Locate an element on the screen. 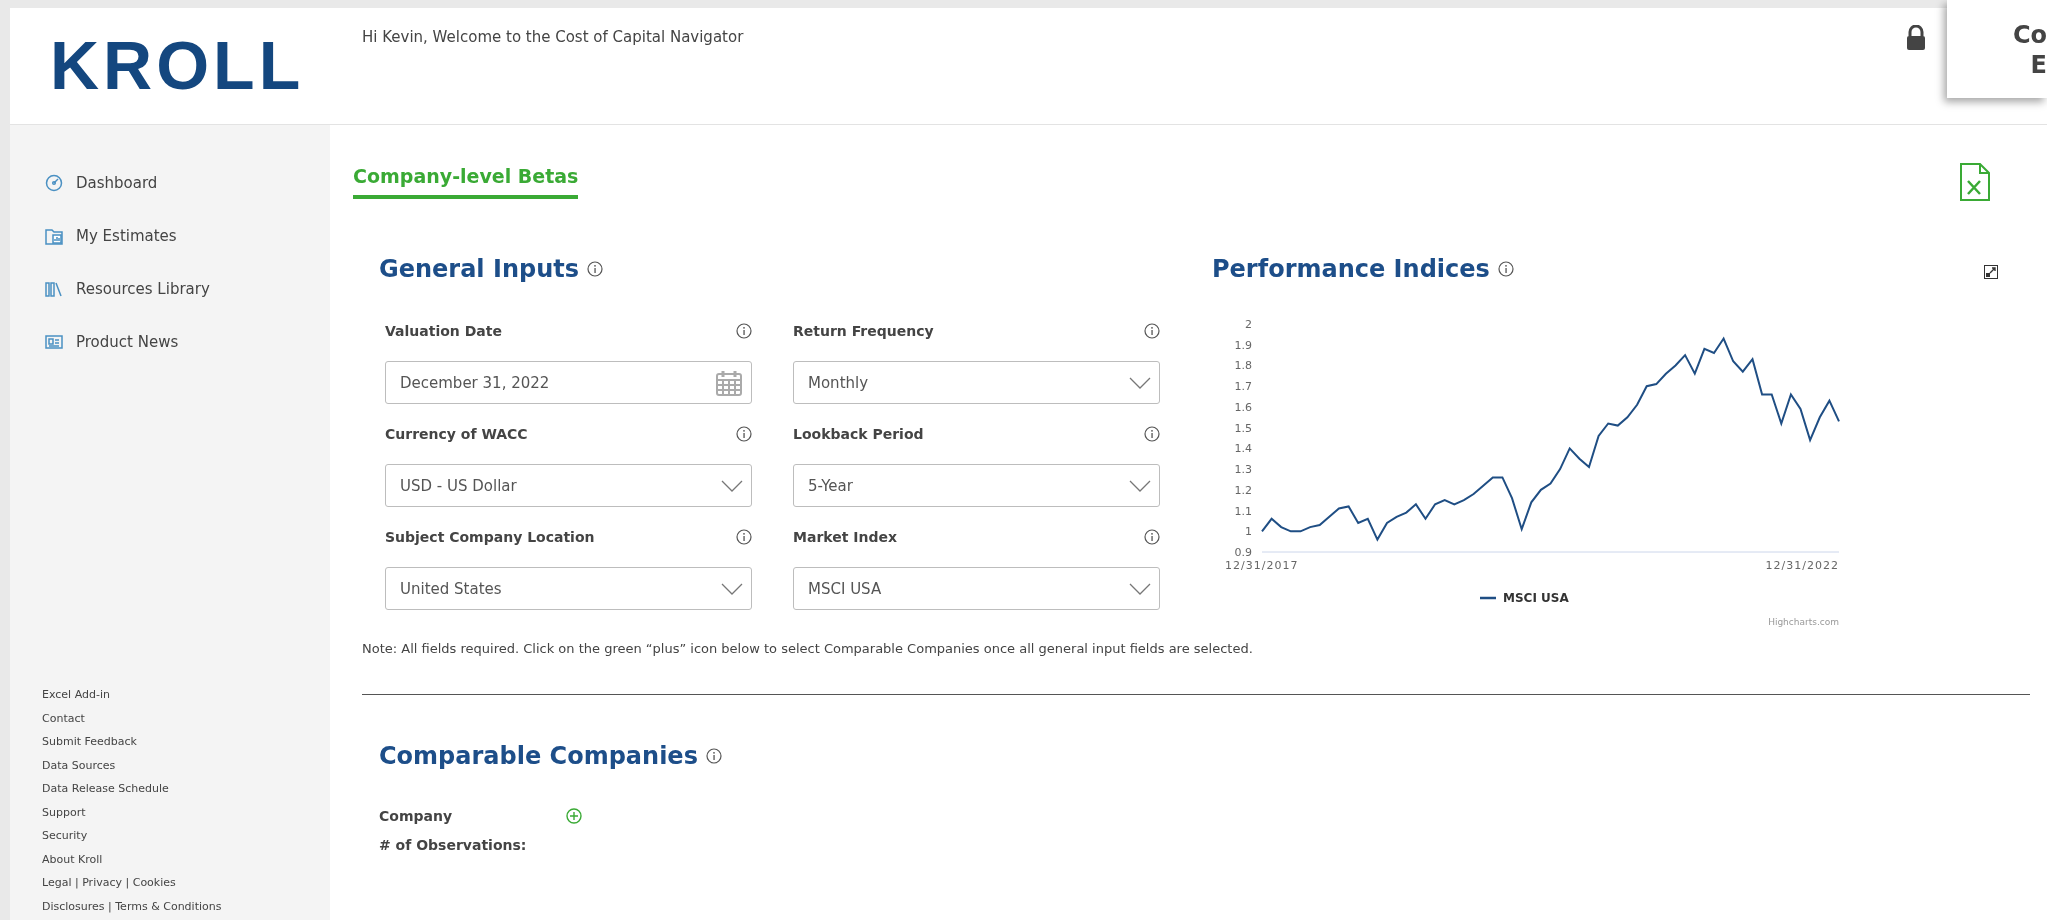 This screenshot has width=2047, height=920. nav-item: My Estimates is located at coordinates (126, 235).